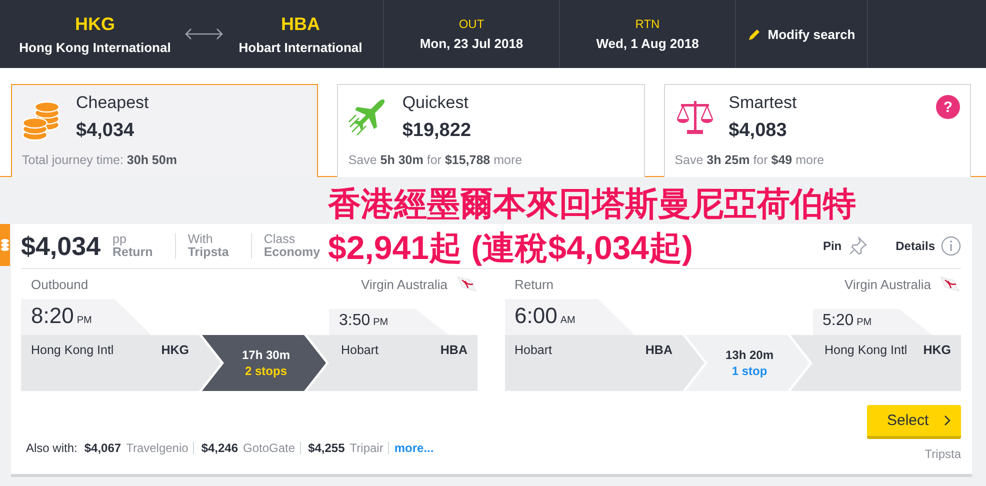 This screenshot has width=986, height=486. Describe the element at coordinates (647, 43) in the screenshot. I see `date-value: Wed, 1 Aug 2018` at that location.